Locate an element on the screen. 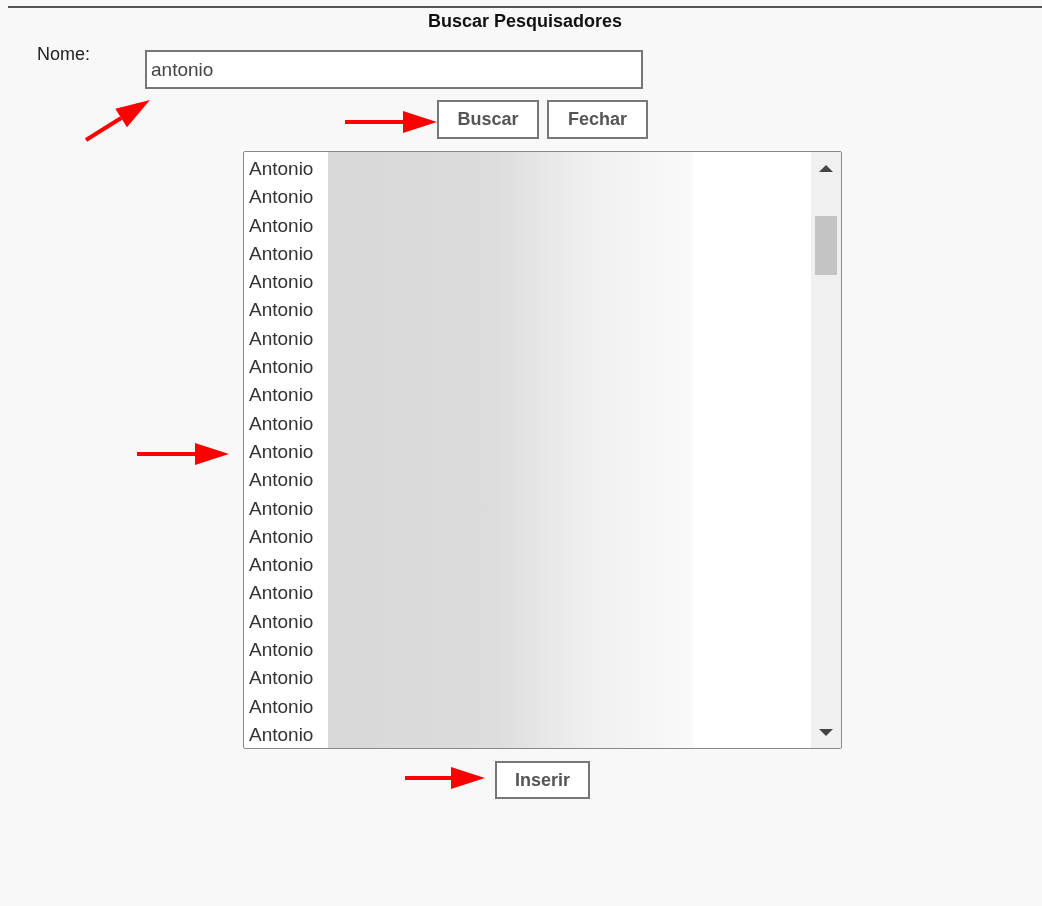 This screenshot has width=1042, height=906. dialog-title: Buscar Pesquisadores is located at coordinates (525, 18).